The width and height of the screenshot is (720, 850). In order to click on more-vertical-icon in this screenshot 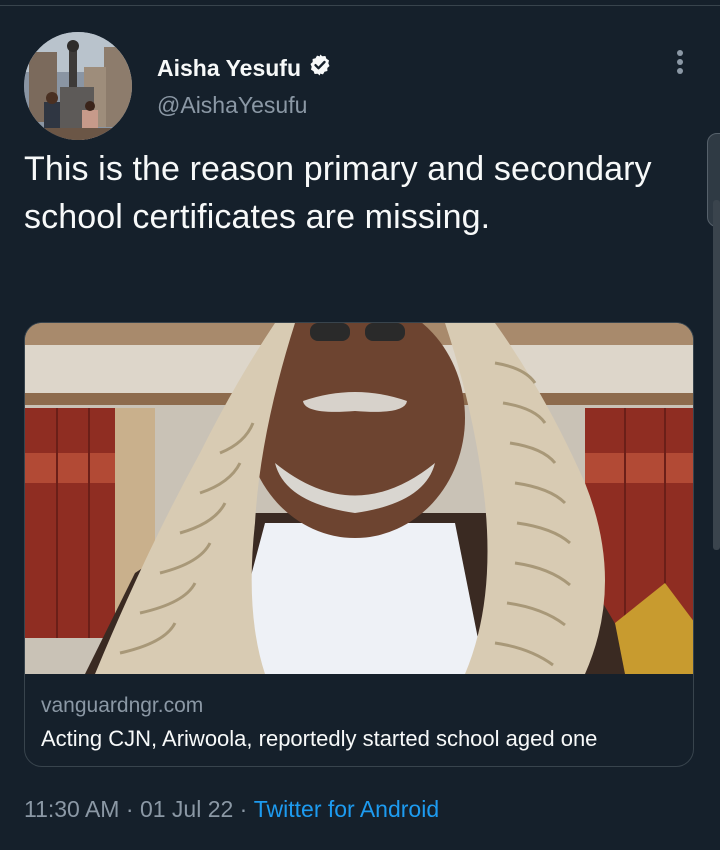, I will do `click(680, 64)`.